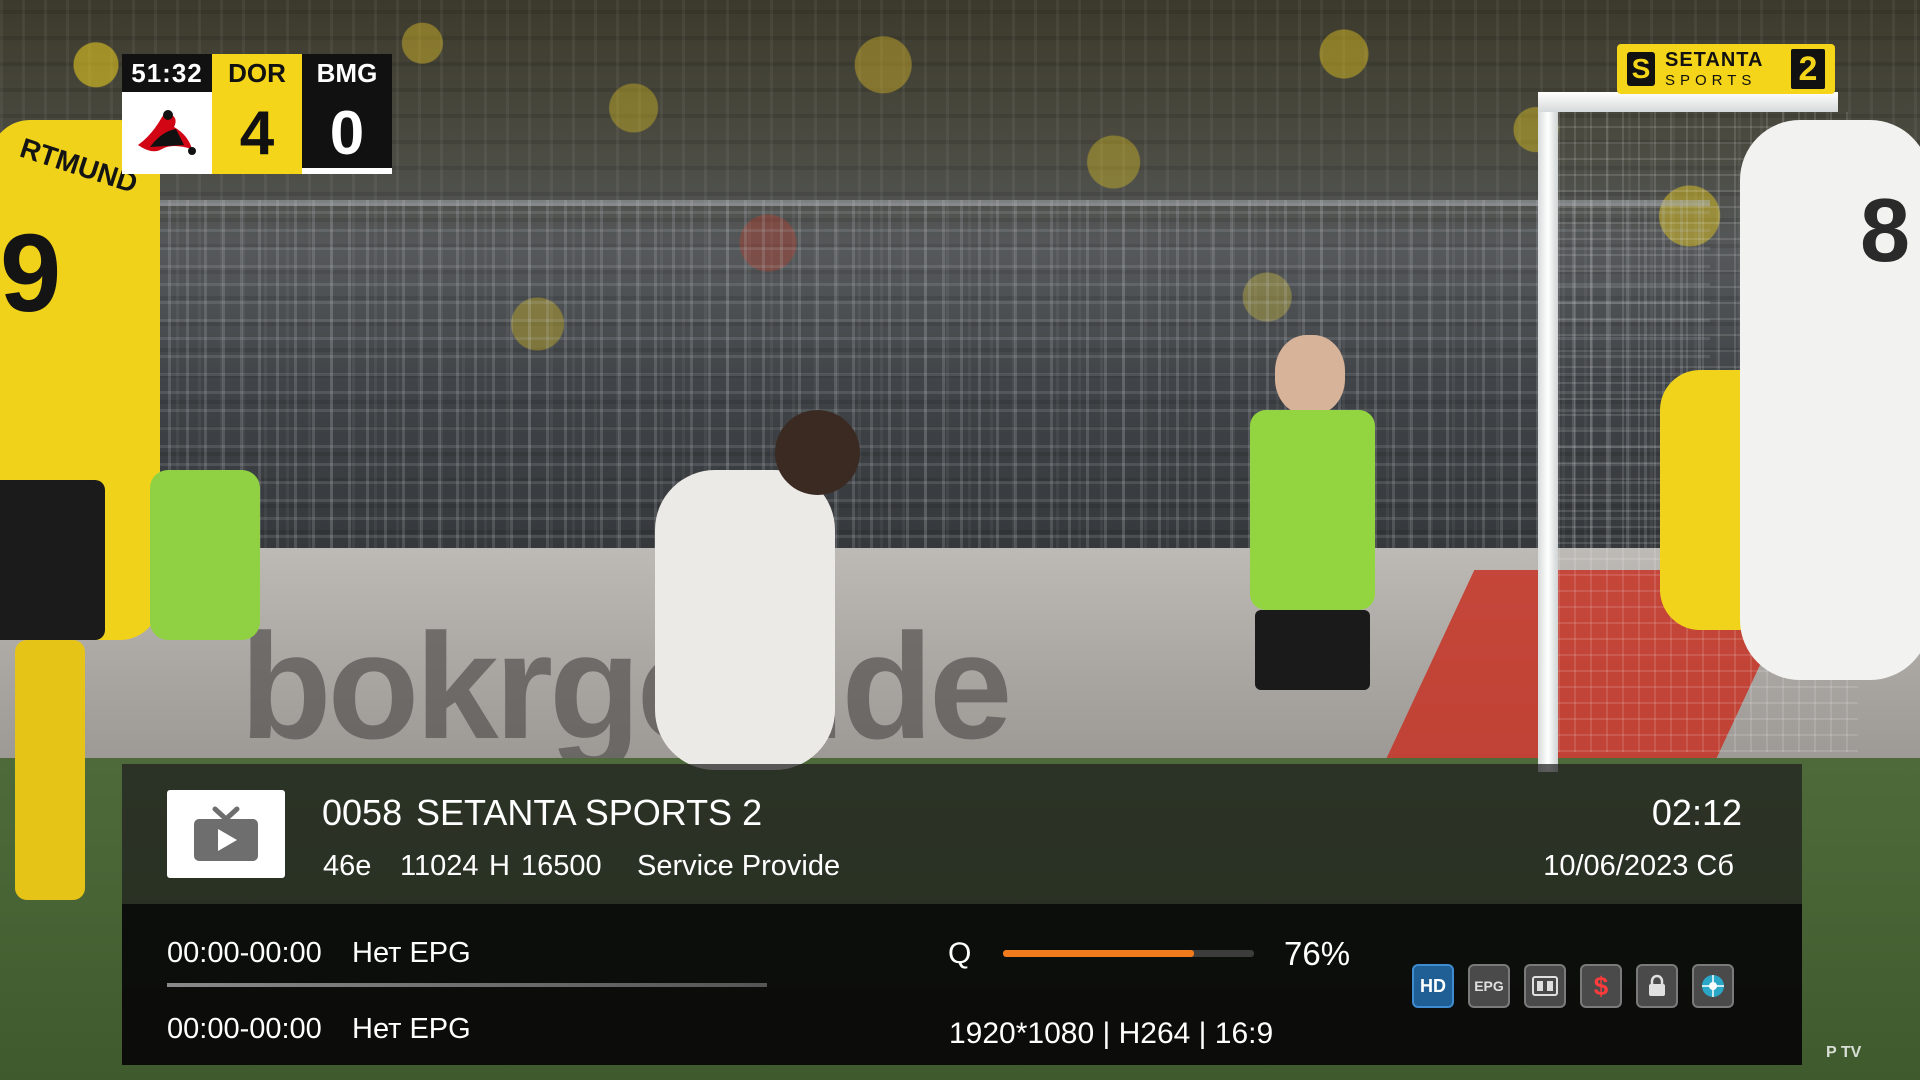  Describe the element at coordinates (1548, 432) in the screenshot. I see `goalpost` at that location.